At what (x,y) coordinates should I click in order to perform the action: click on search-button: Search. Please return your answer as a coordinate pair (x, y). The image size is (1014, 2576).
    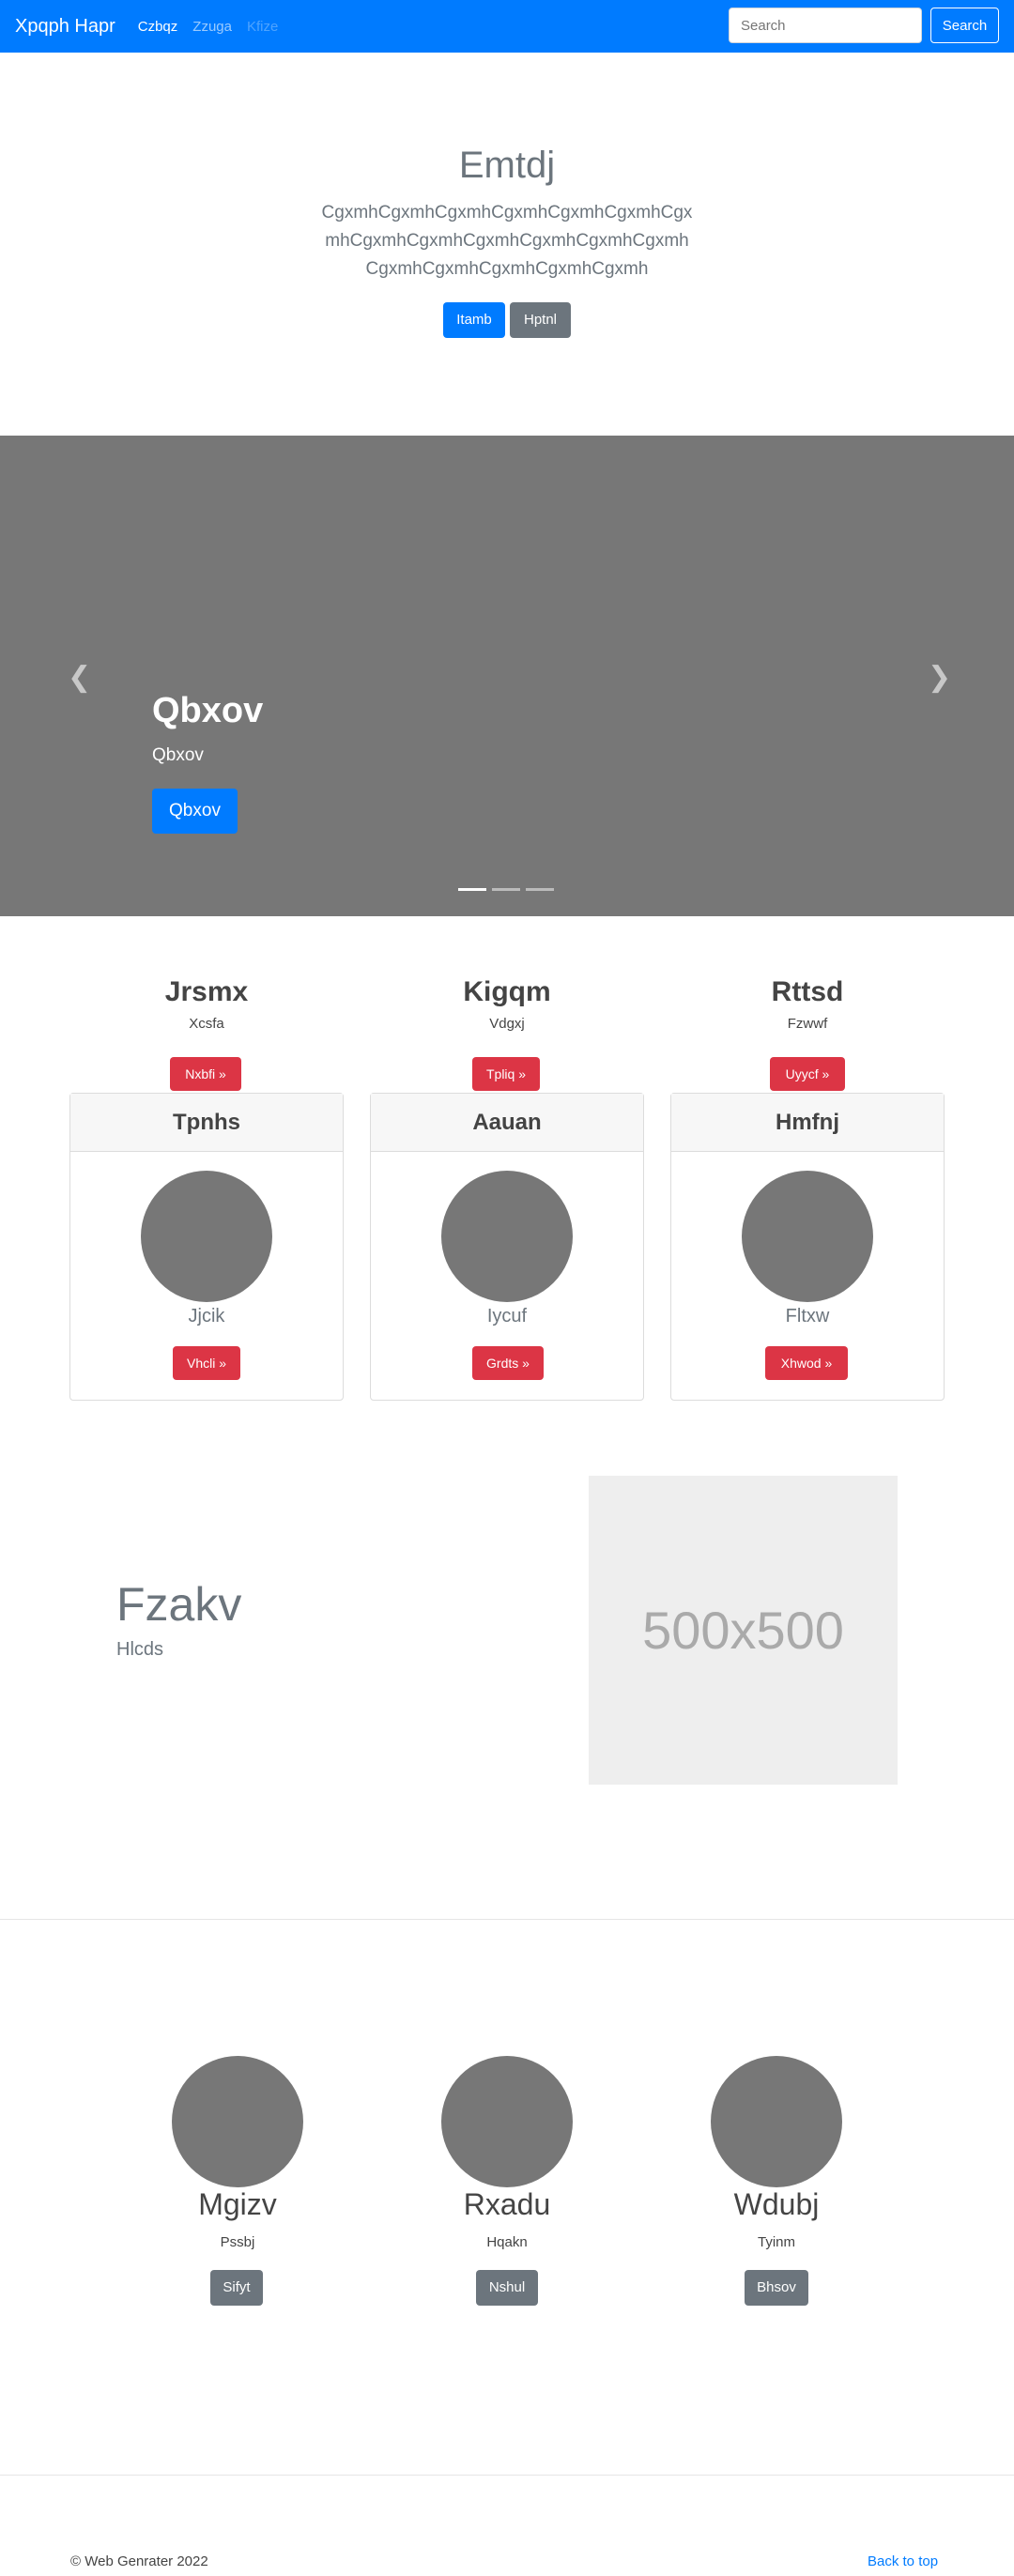
    Looking at the image, I should click on (965, 26).